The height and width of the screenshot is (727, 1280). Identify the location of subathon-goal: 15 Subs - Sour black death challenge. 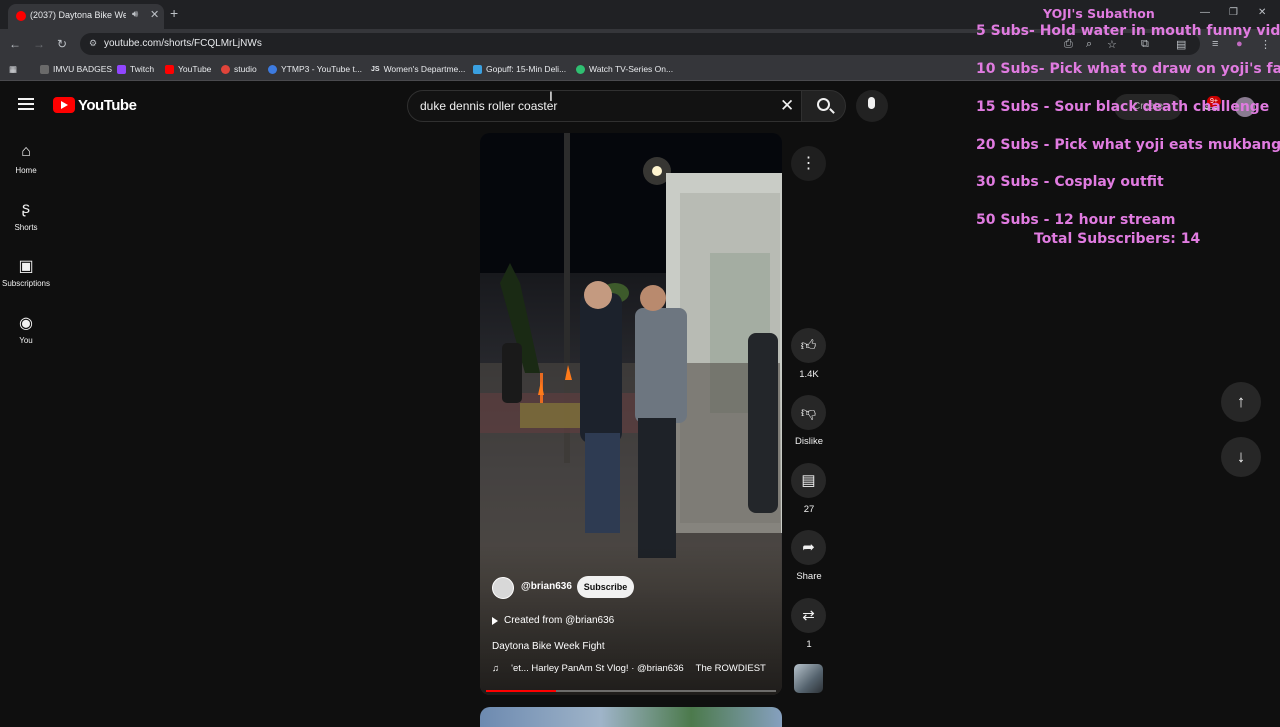
(1123, 107).